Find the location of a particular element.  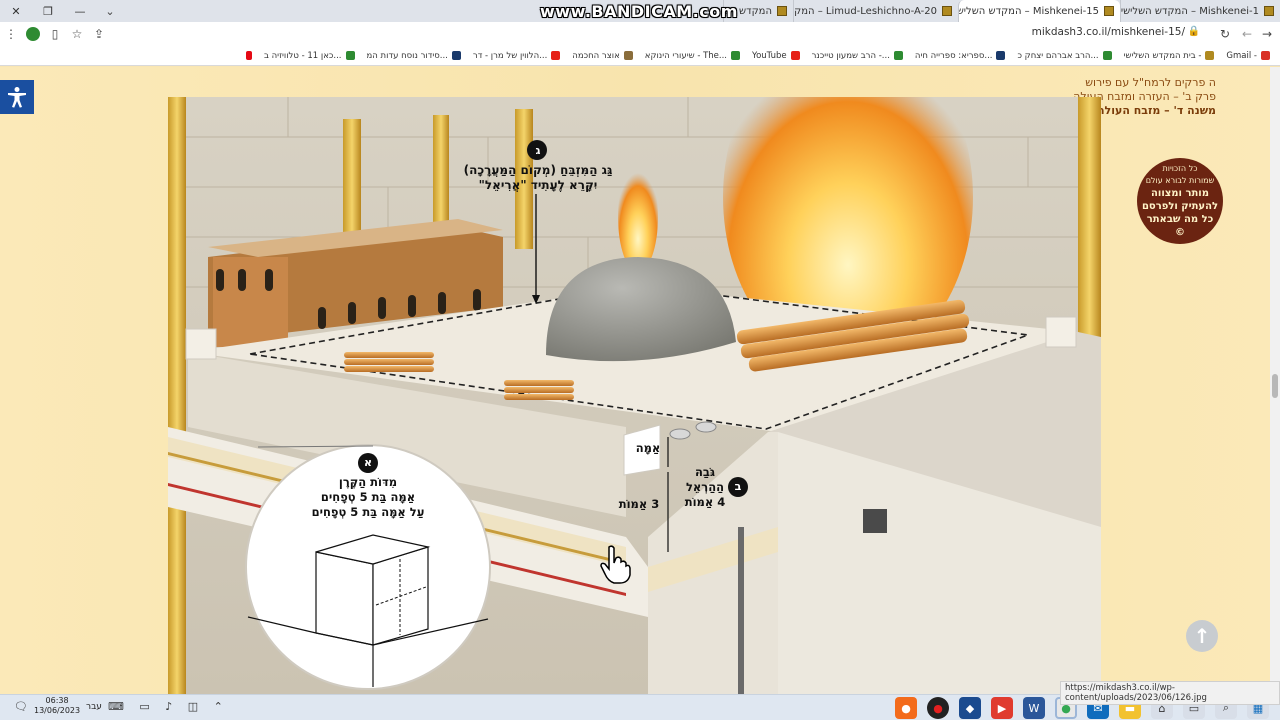

reload-icon: ↻ is located at coordinates (1225, 34).